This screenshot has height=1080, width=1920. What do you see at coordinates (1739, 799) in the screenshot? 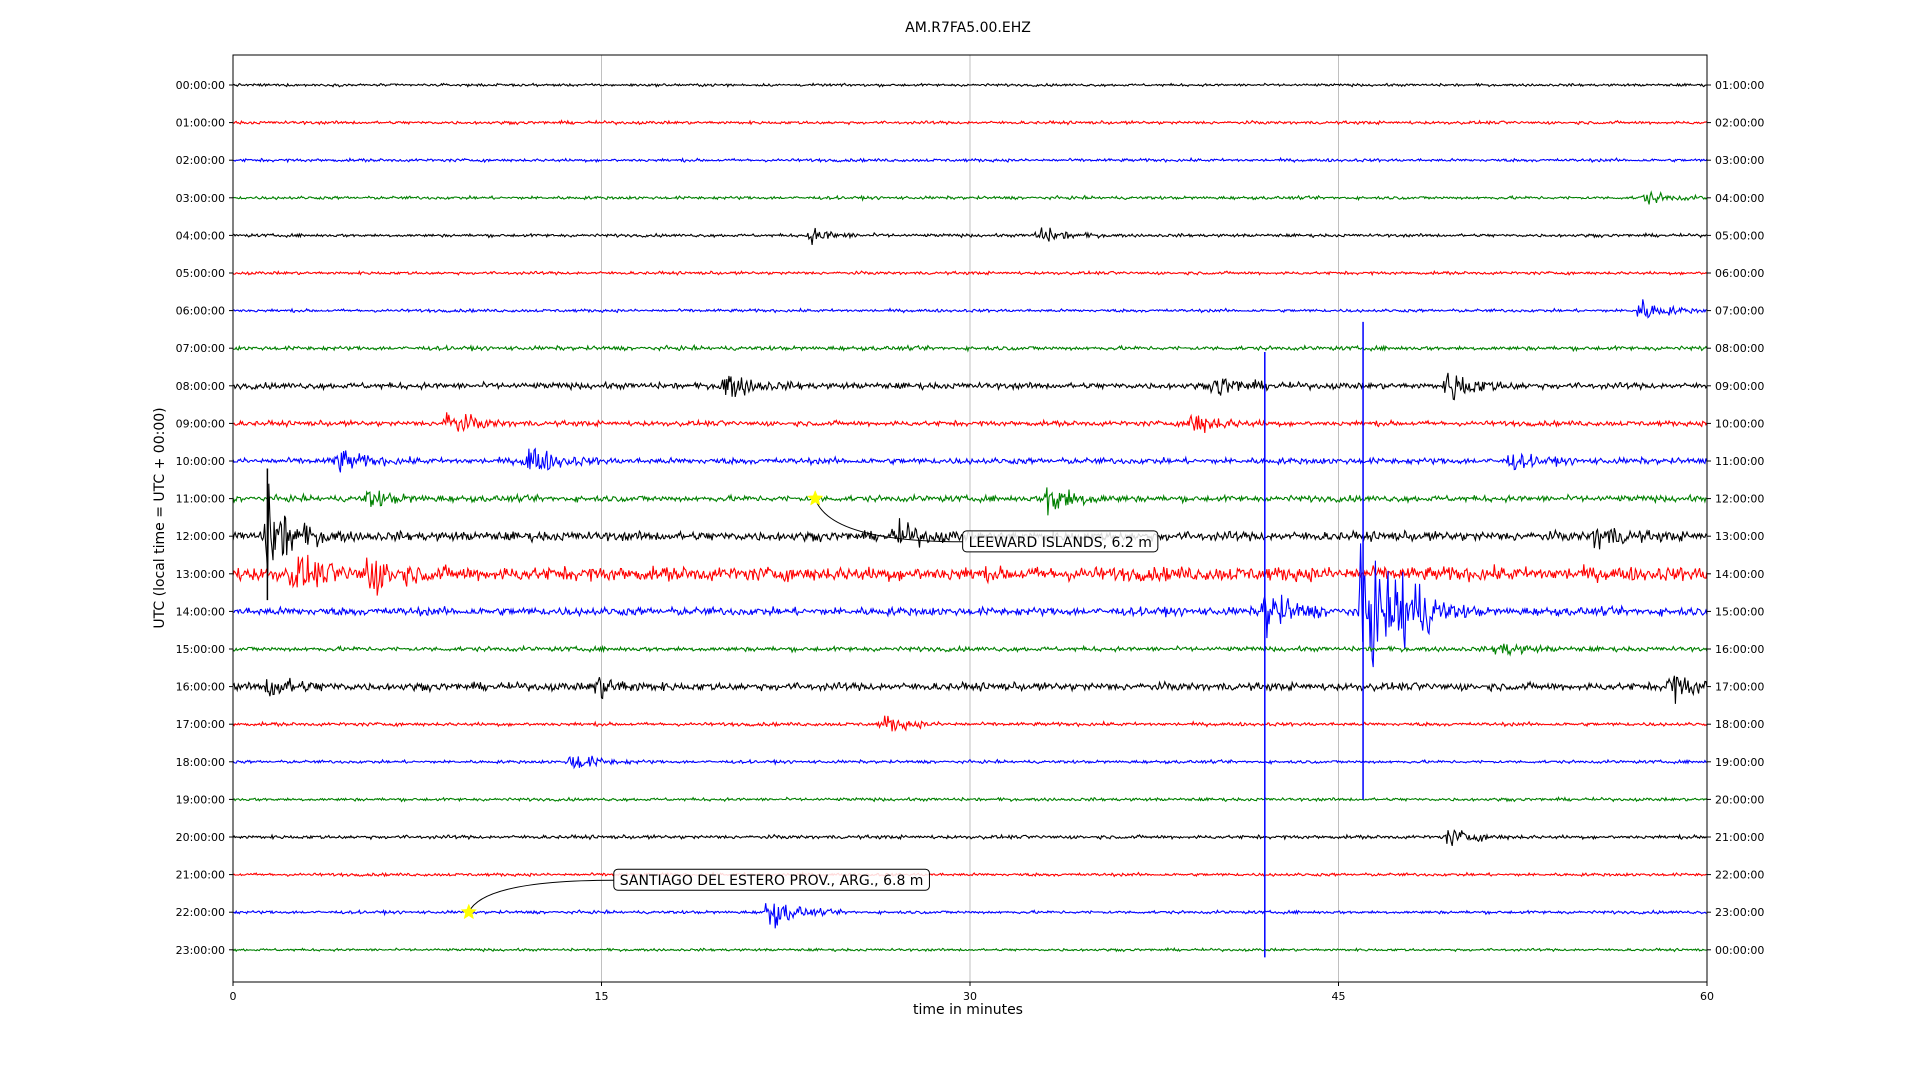
I see `right-tick-label: 20:00:00` at bounding box center [1739, 799].